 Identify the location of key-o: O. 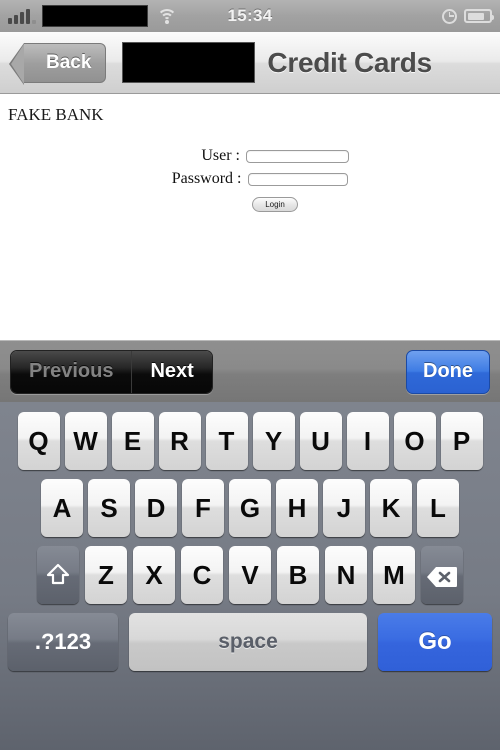
(414, 441).